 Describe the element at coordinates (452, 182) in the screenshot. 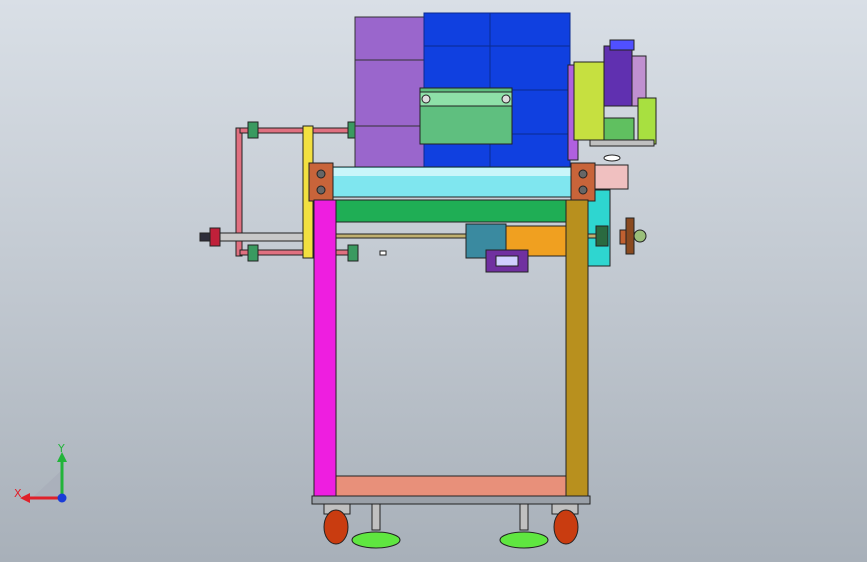

I see `main-roller` at that location.